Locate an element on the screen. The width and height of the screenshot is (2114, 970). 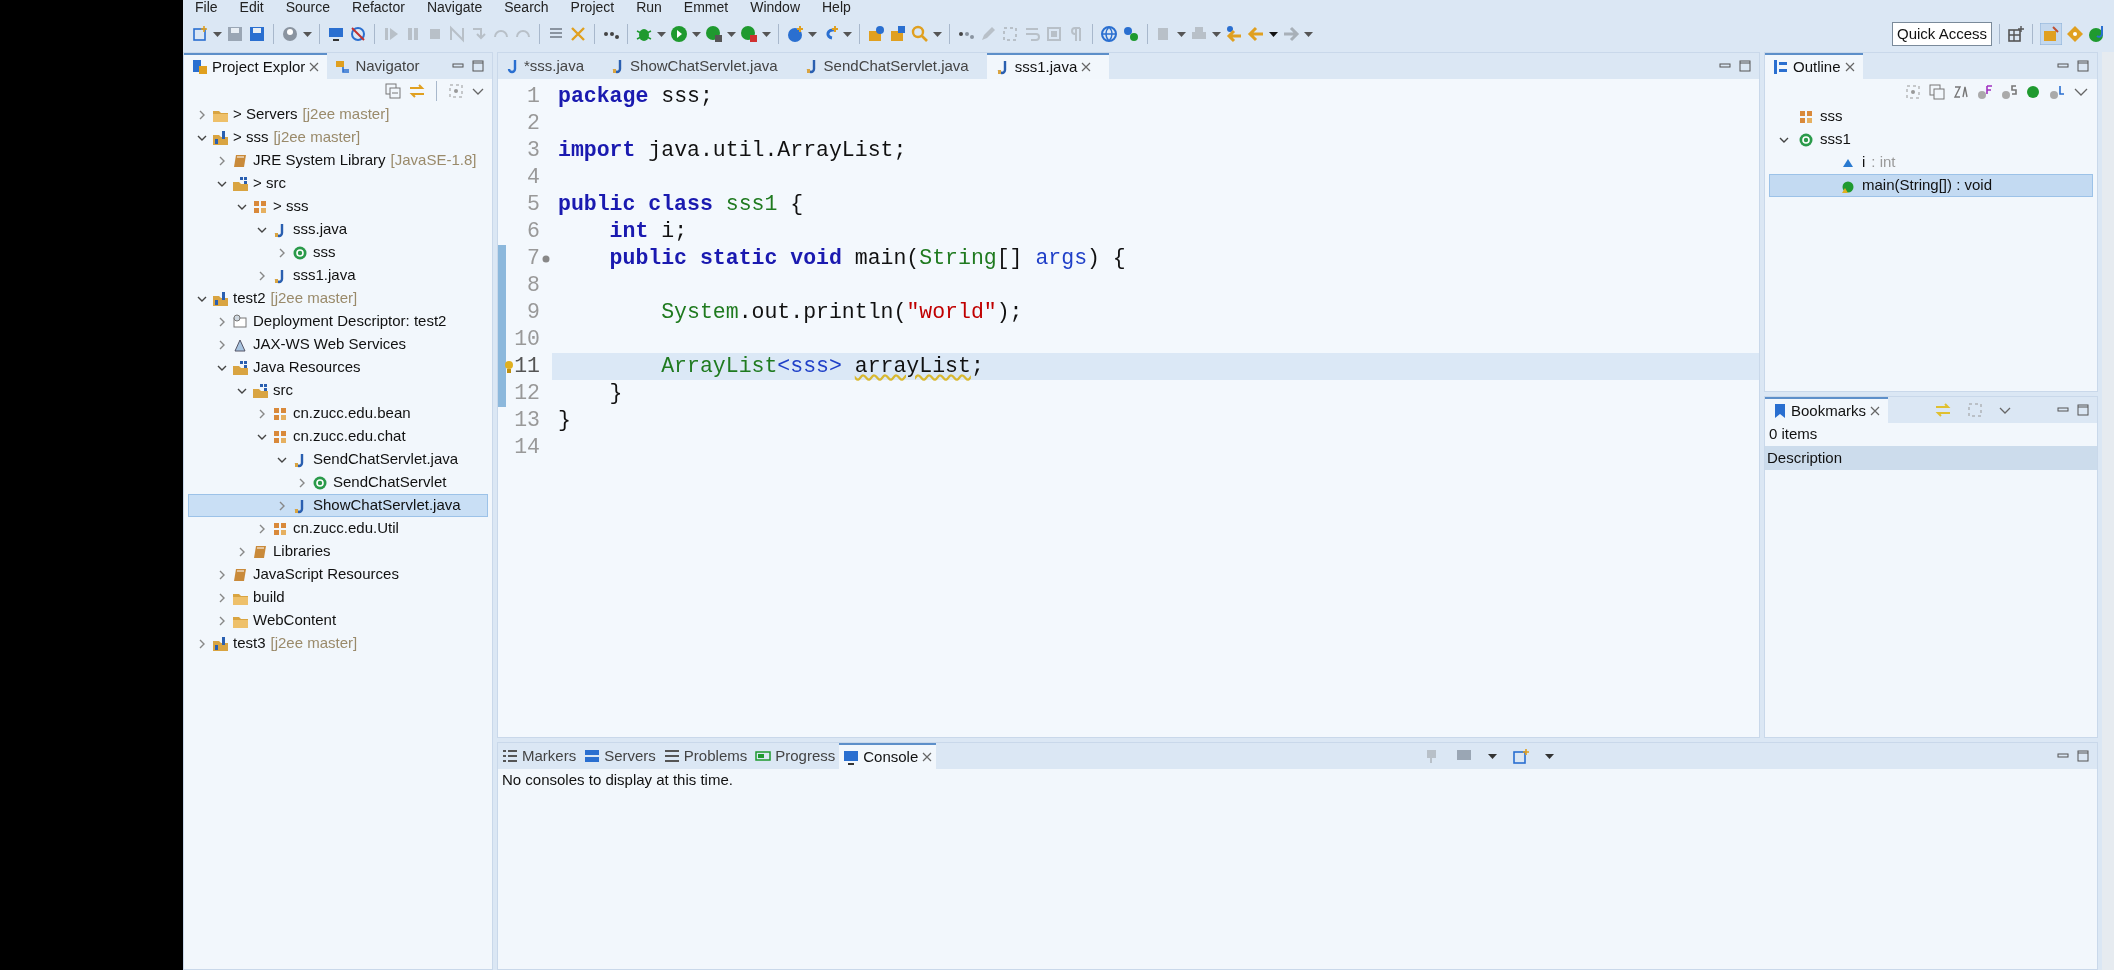
panel-tab: Navigator is located at coordinates (377, 66).